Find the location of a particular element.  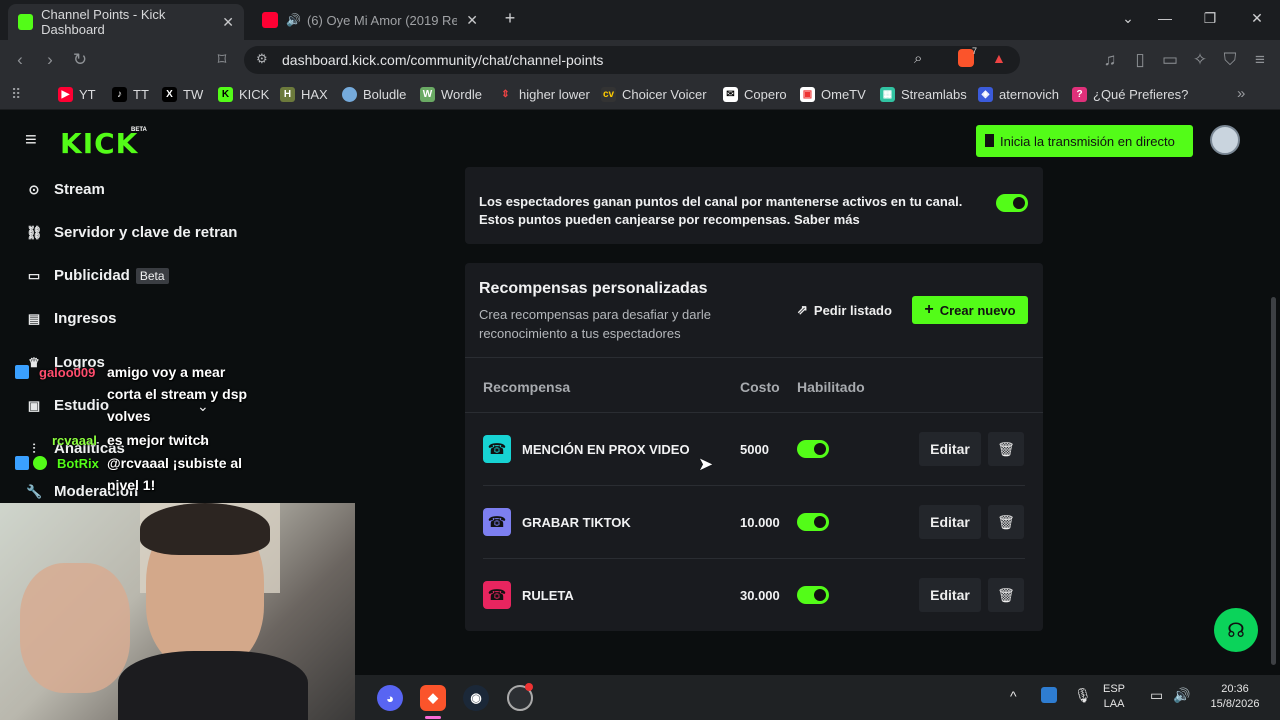

tab-list-icon: ⌄ is located at coordinates (1128, 18).